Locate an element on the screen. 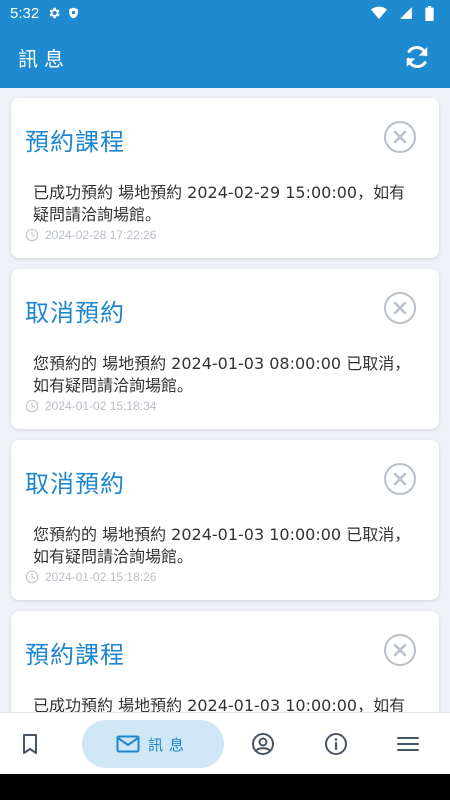 Image resolution: width=450 pixels, height=800 pixels. timestamp-text: 2024-02-28 17:22:26 is located at coordinates (101, 235).